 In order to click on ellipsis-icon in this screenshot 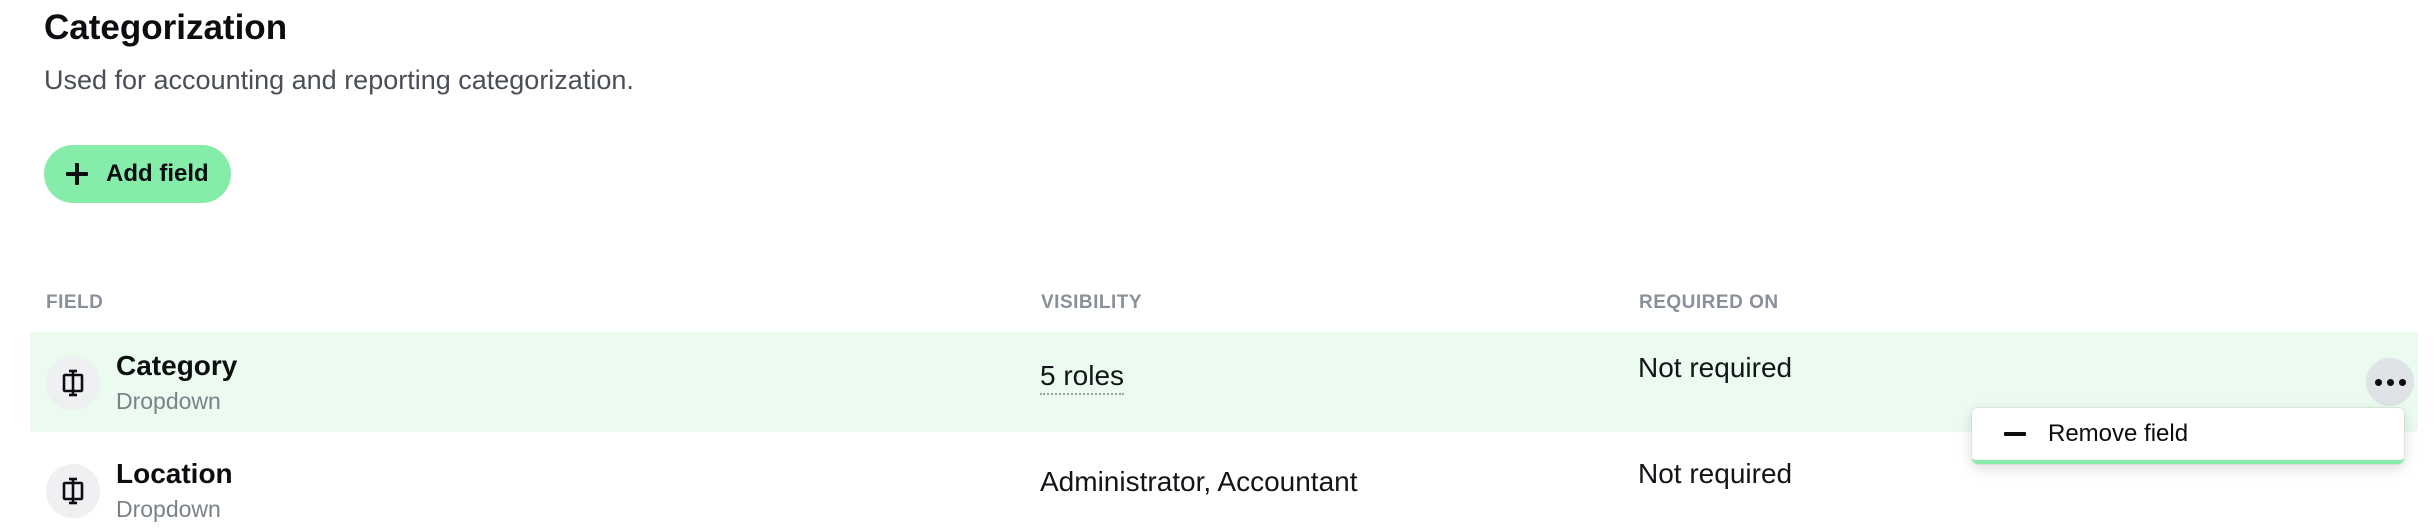, I will do `click(2378, 382)`.